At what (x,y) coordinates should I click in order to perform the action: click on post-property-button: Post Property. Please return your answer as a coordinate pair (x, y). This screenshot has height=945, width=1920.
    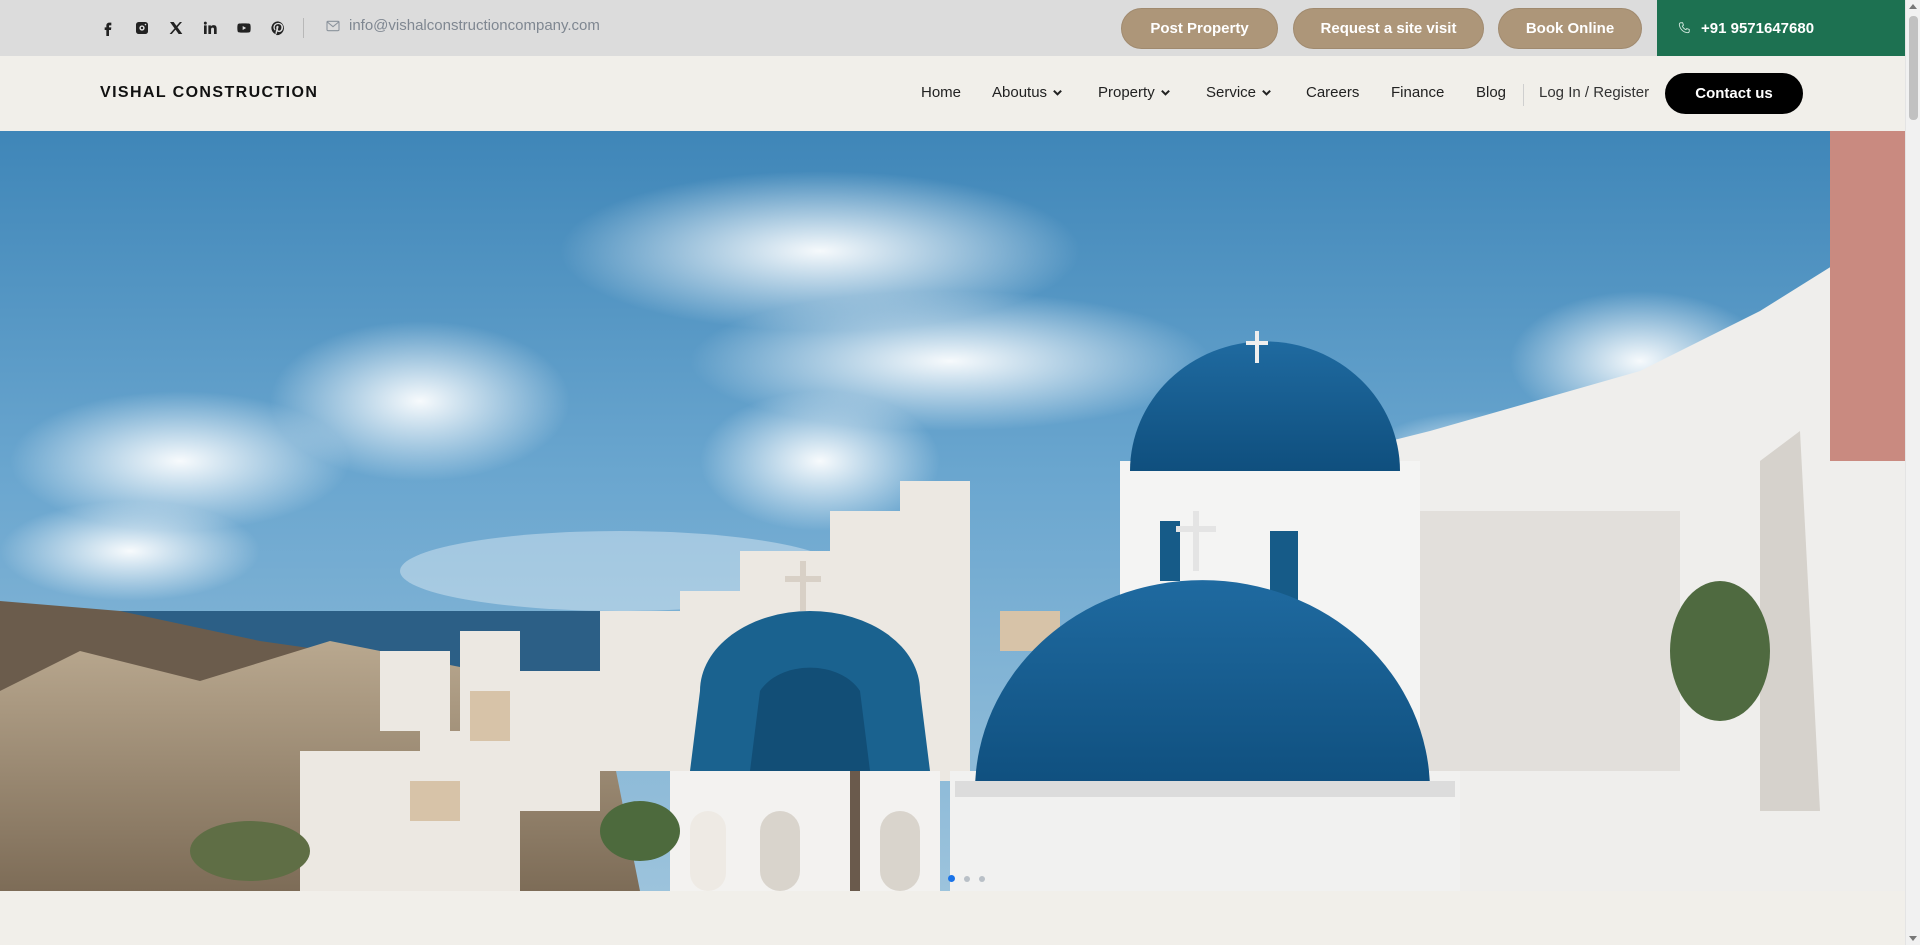
    Looking at the image, I should click on (1199, 28).